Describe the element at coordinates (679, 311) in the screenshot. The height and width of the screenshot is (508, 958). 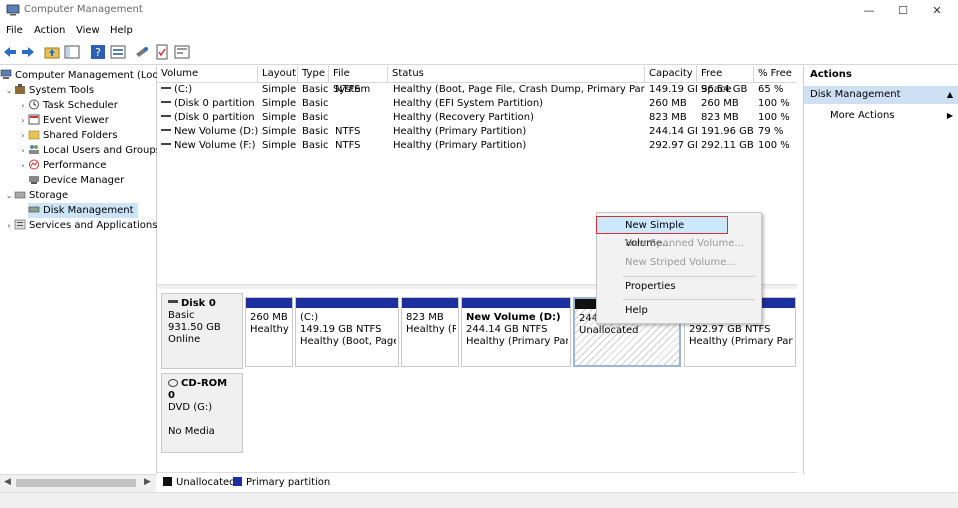
I see `menu-item-help: Help` at that location.